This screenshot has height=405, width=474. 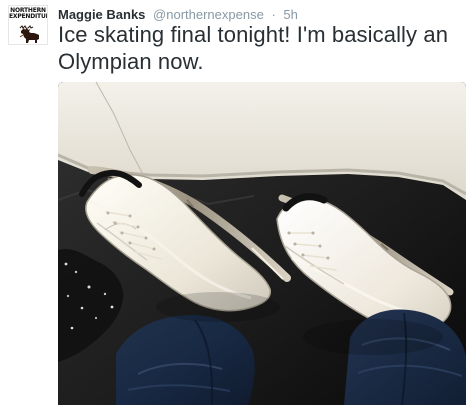 I want to click on avatar-logo-text: NORTHERN EXPENDITURE, so click(x=28, y=13).